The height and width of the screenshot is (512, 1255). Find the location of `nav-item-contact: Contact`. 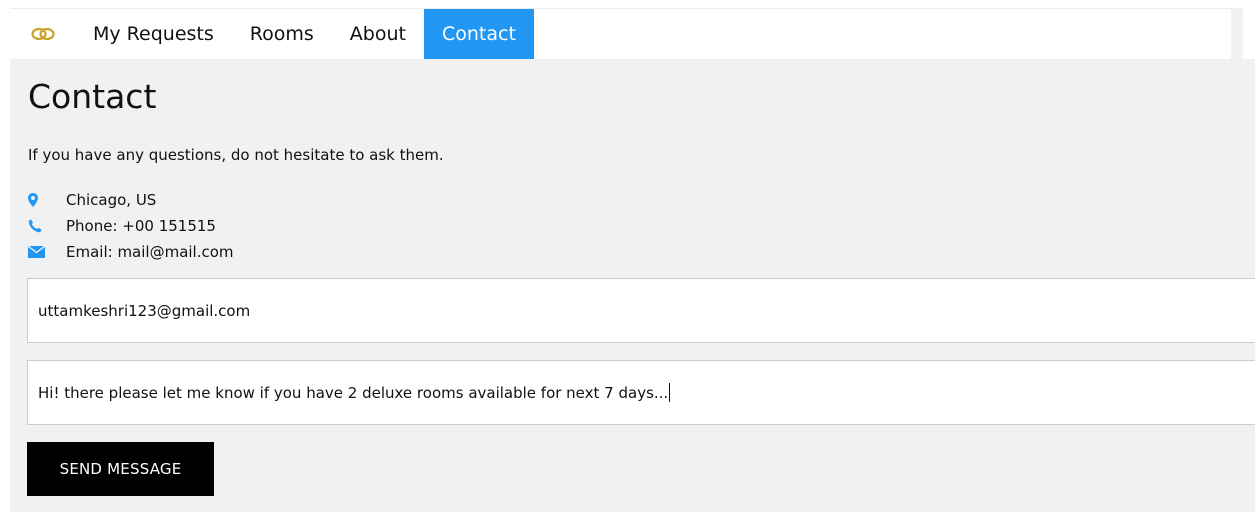

nav-item-contact: Contact is located at coordinates (478, 34).